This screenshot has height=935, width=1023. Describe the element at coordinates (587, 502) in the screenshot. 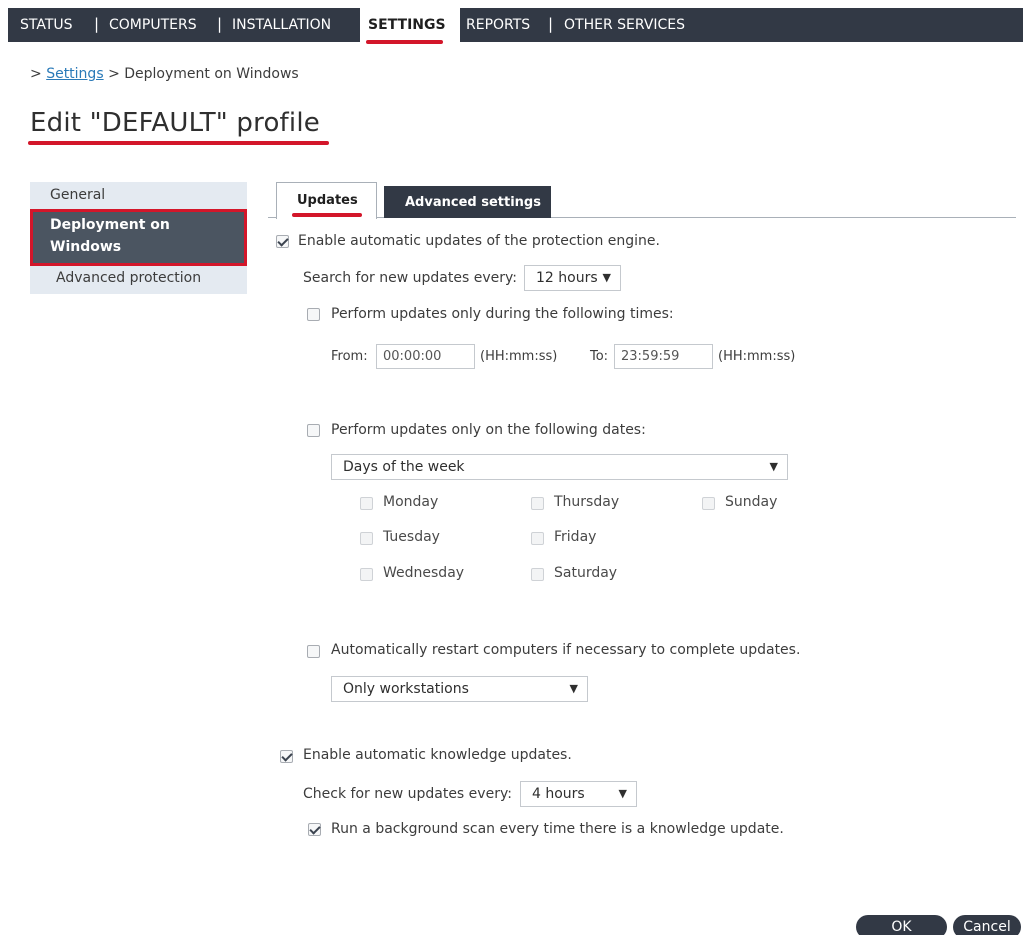

I see `thursday-label: Thursday` at that location.